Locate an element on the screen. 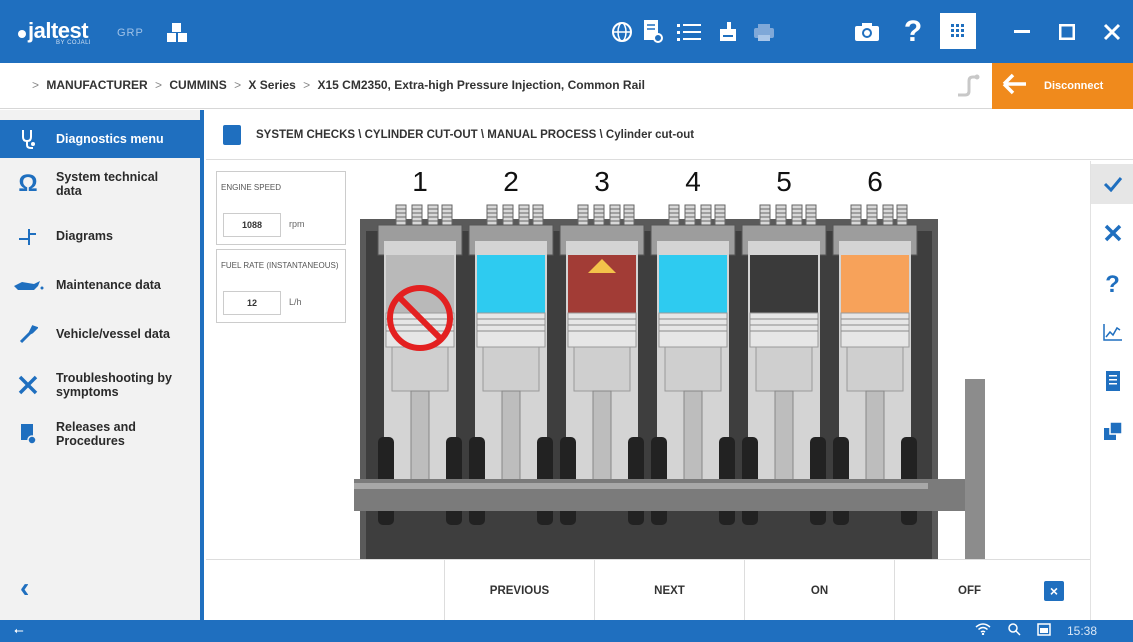 The image size is (1133, 642). engine-speed-card: ENGINE SPEED 1088 rpm is located at coordinates (281, 208).